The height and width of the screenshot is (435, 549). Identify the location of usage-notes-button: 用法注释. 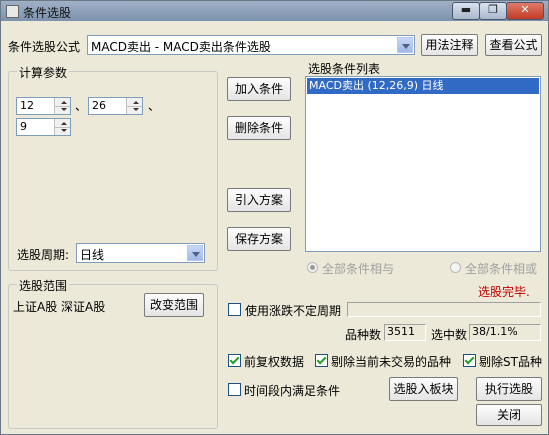
(449, 45).